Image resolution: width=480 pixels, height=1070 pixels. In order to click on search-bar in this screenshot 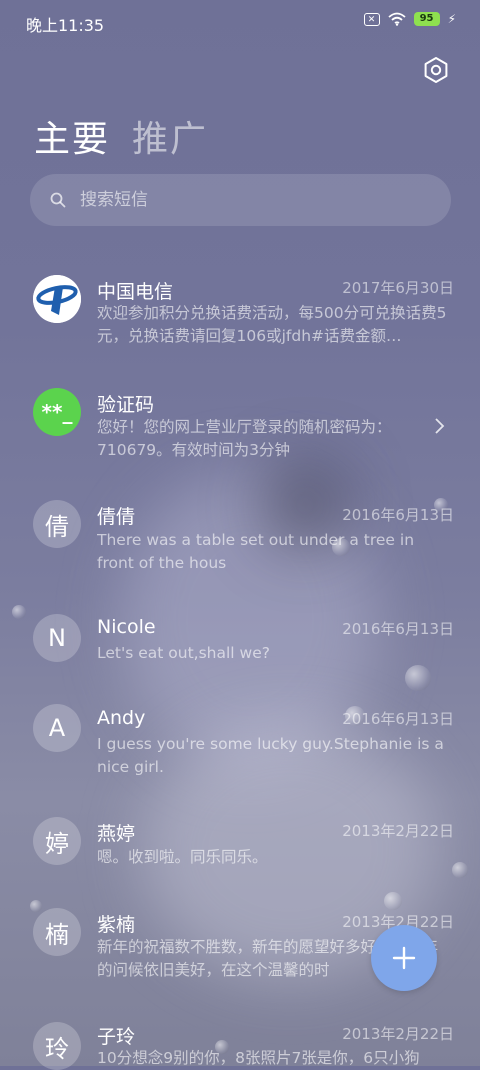, I will do `click(240, 200)`.